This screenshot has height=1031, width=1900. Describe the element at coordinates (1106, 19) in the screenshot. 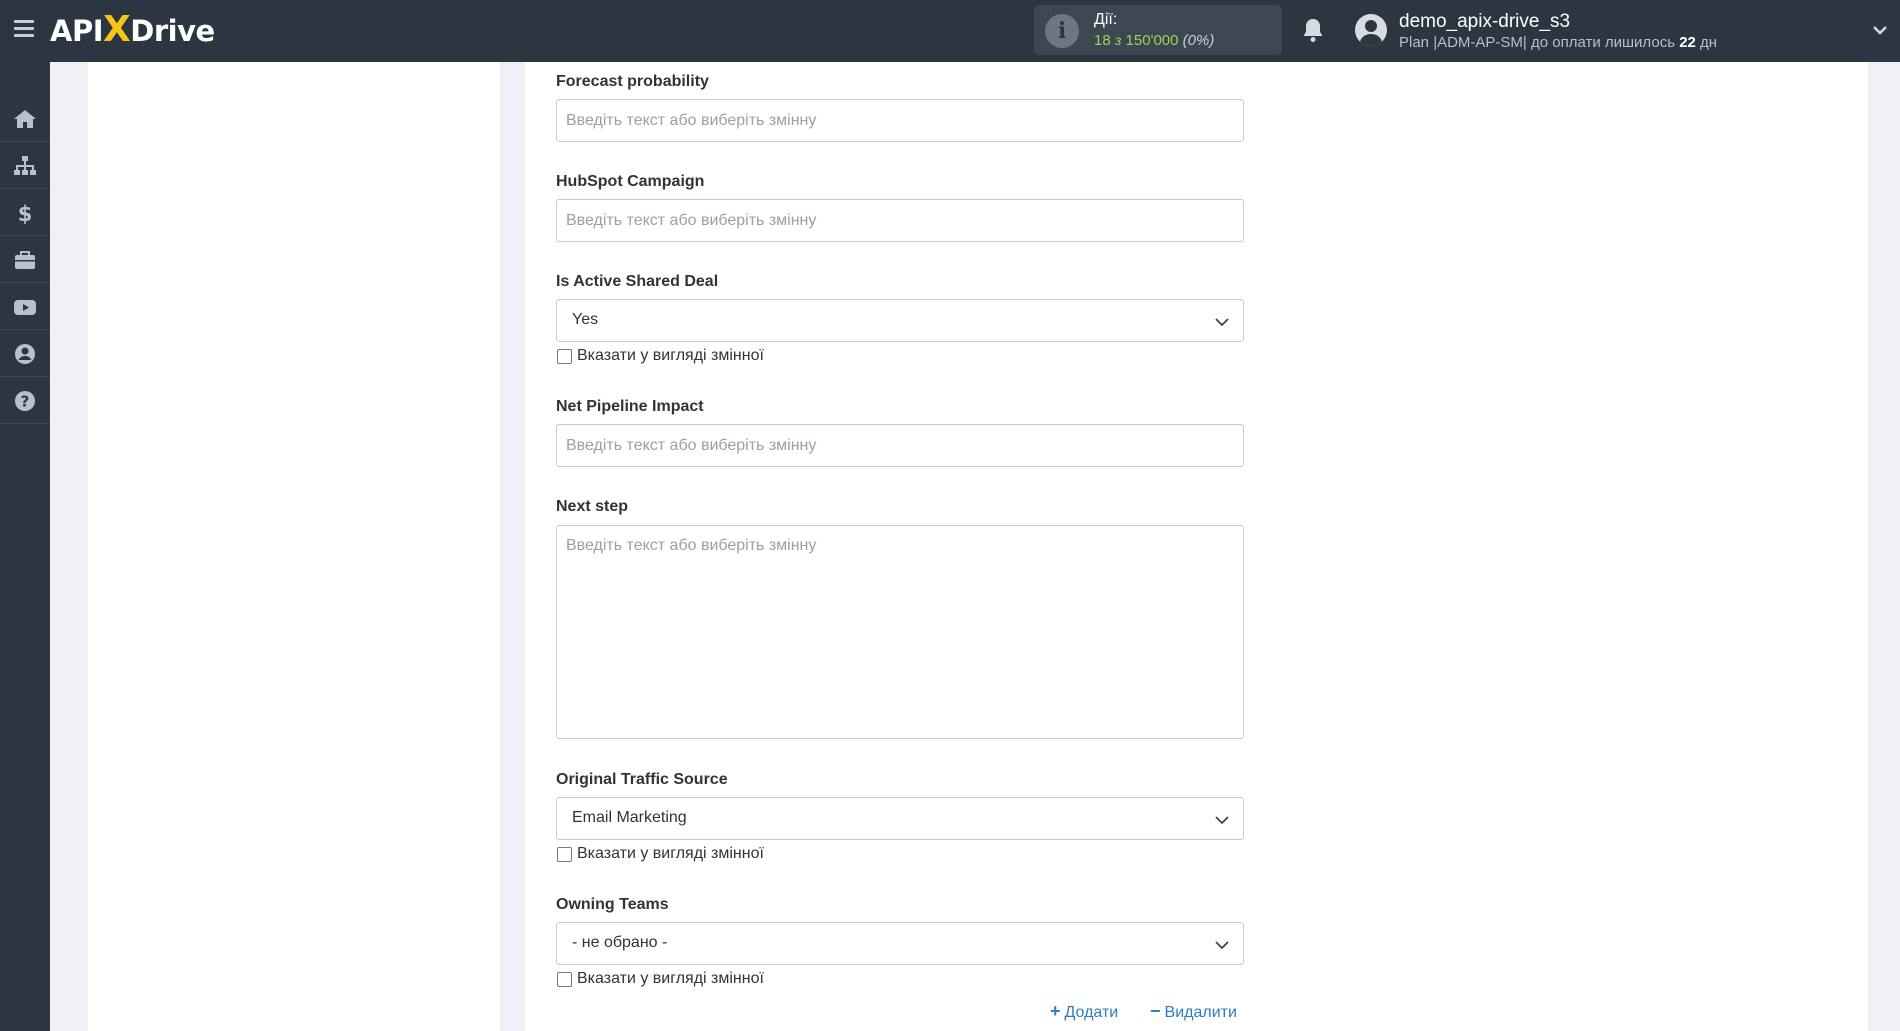

I see `actions-label: Дії:` at that location.